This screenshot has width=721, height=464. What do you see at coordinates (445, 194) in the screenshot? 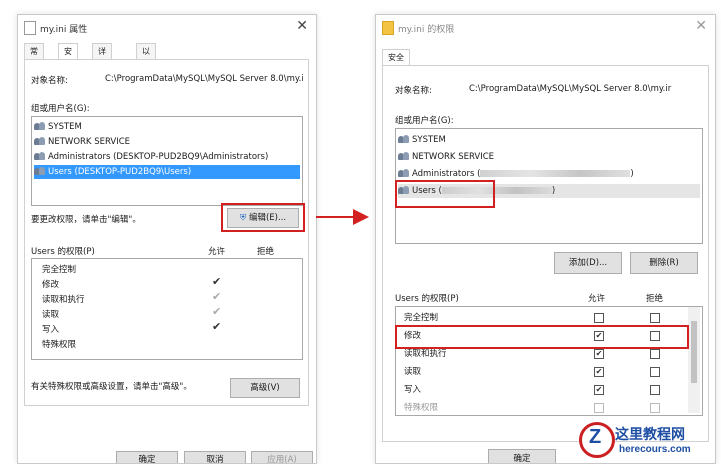
I see `annotation-highlight-users` at bounding box center [445, 194].